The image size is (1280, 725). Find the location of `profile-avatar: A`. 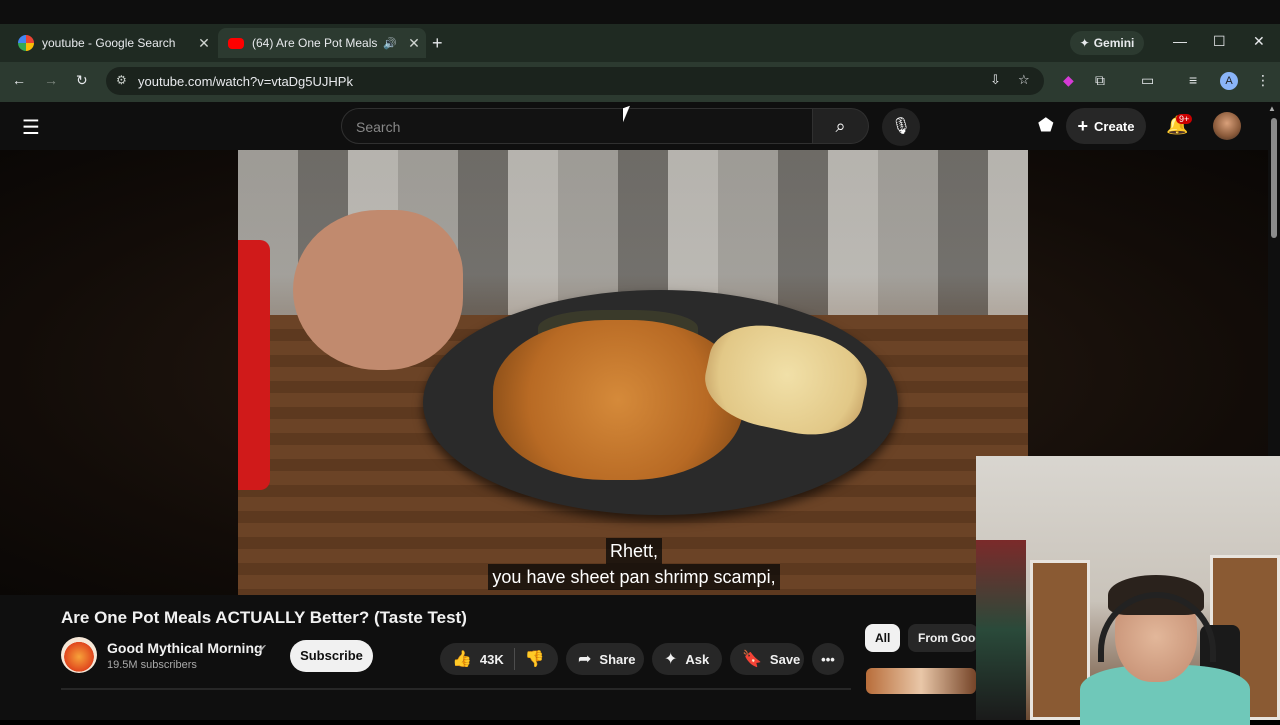

profile-avatar: A is located at coordinates (1229, 81).